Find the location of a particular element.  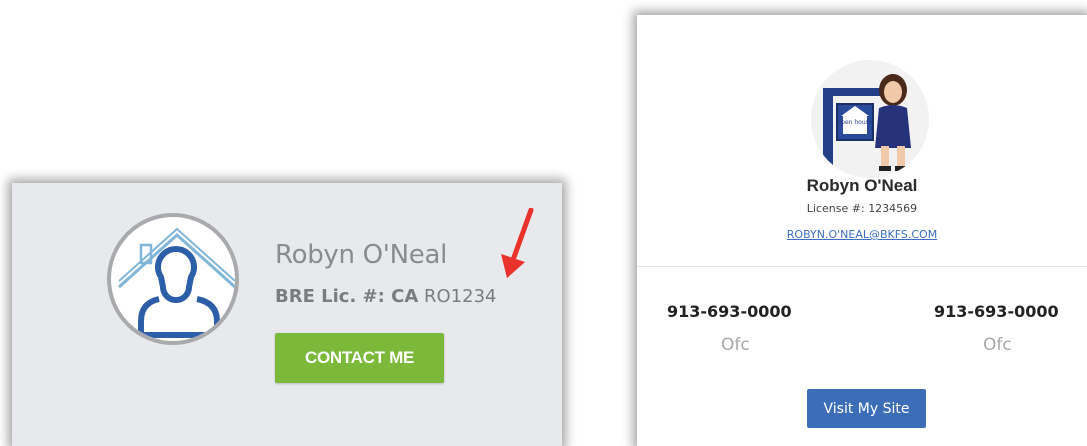

email-link: ROBYN.O'NEAL@BKFS.COM is located at coordinates (862, 234).